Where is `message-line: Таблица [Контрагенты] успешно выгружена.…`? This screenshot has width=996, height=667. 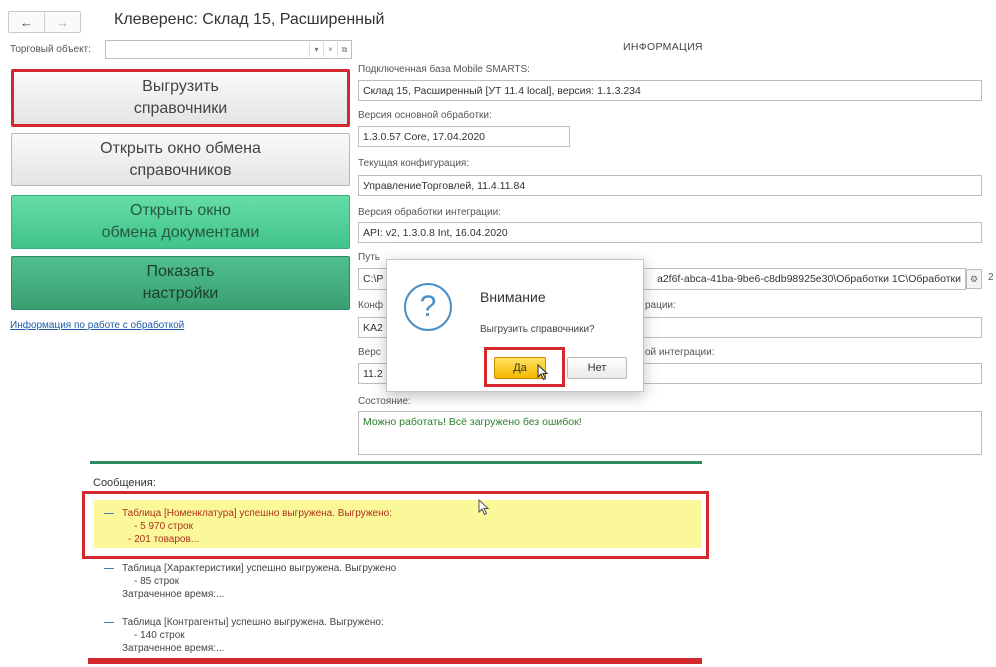
message-line: Таблица [Контрагенты] успешно выгружена.… is located at coordinates (253, 622).